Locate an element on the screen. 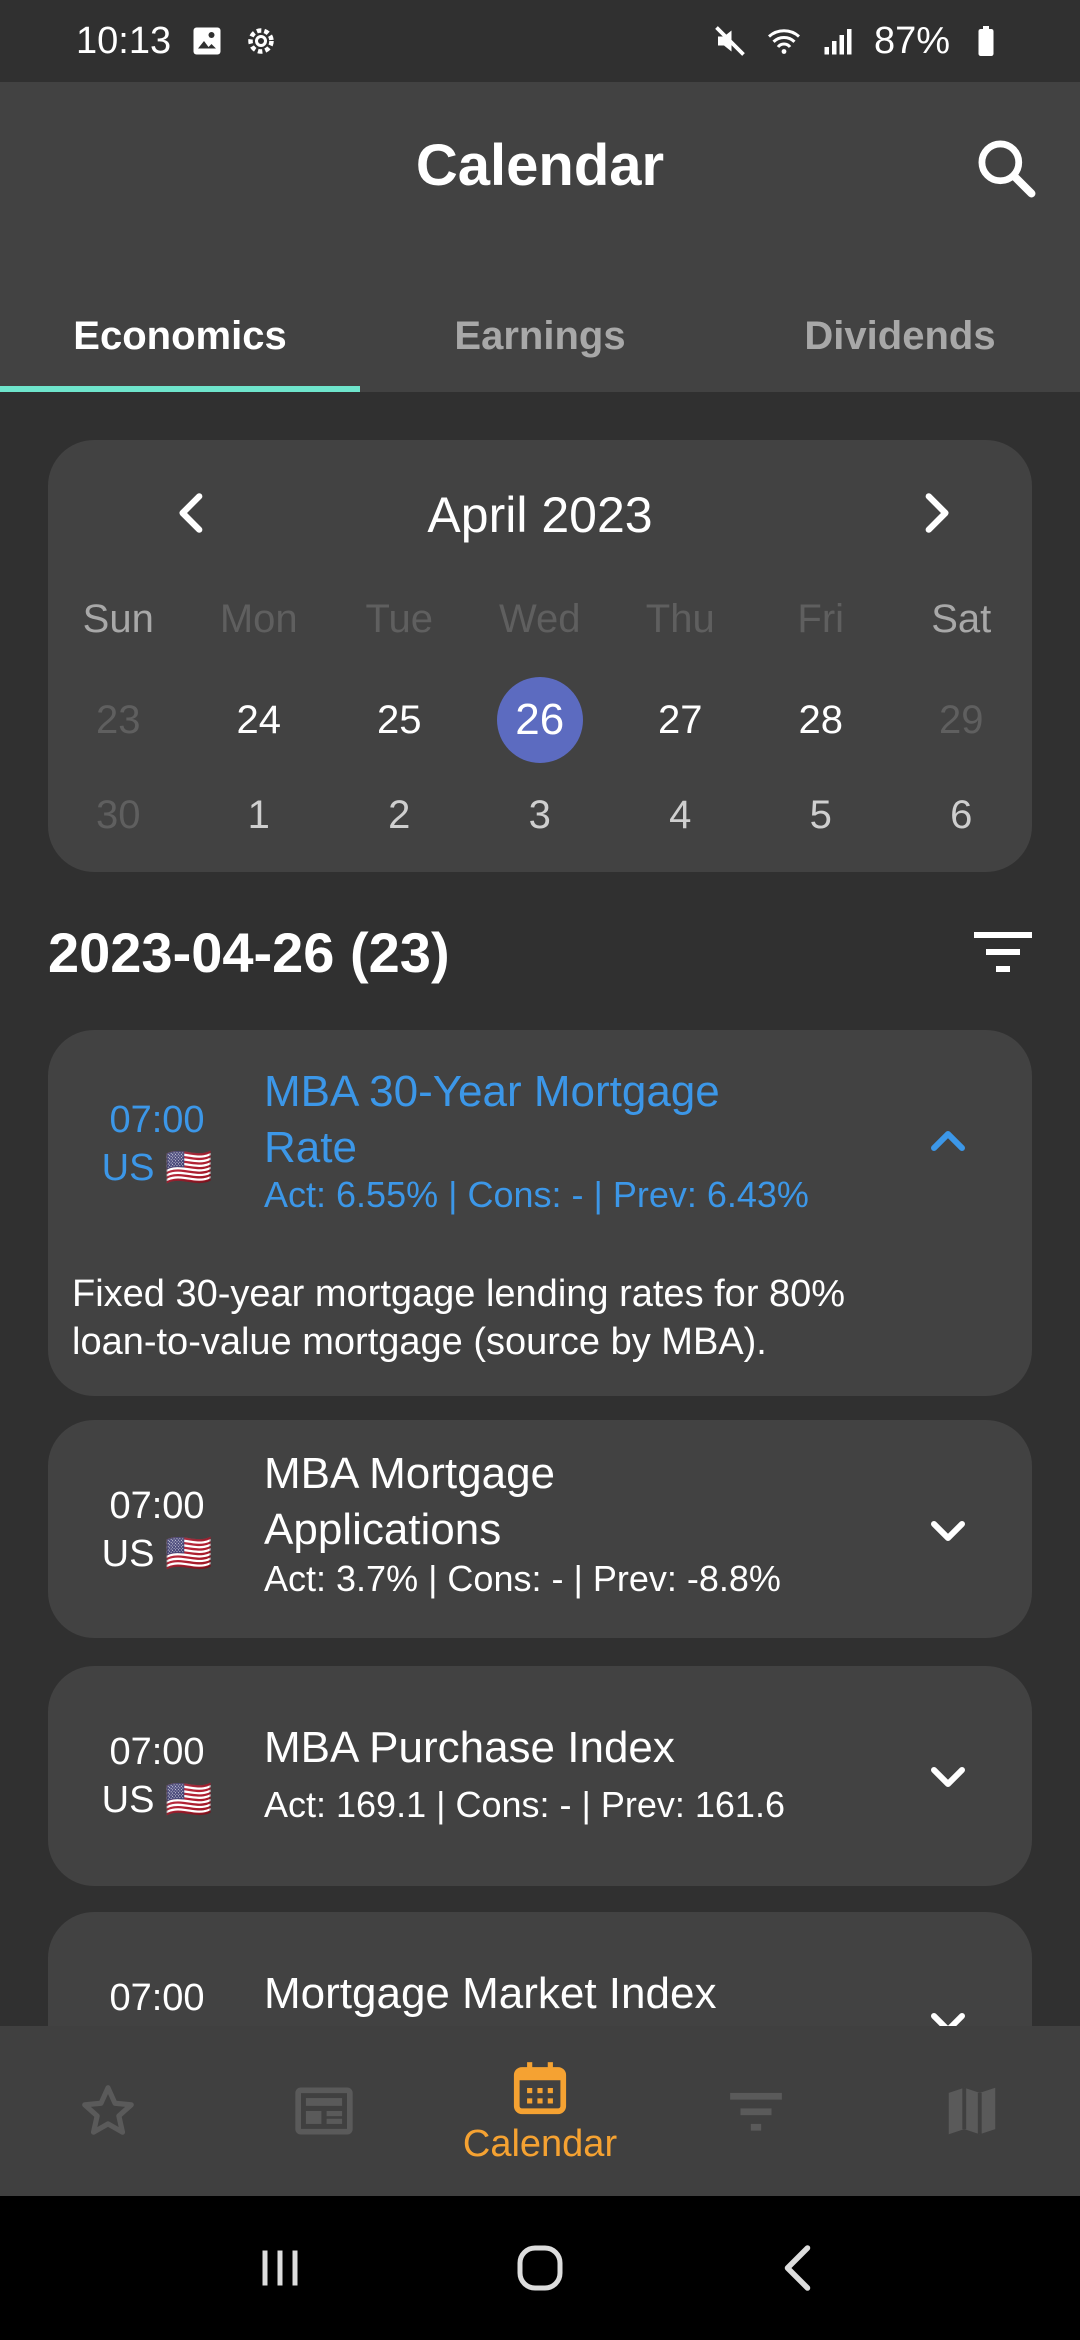  newspaper-icon is located at coordinates (324, 2111).